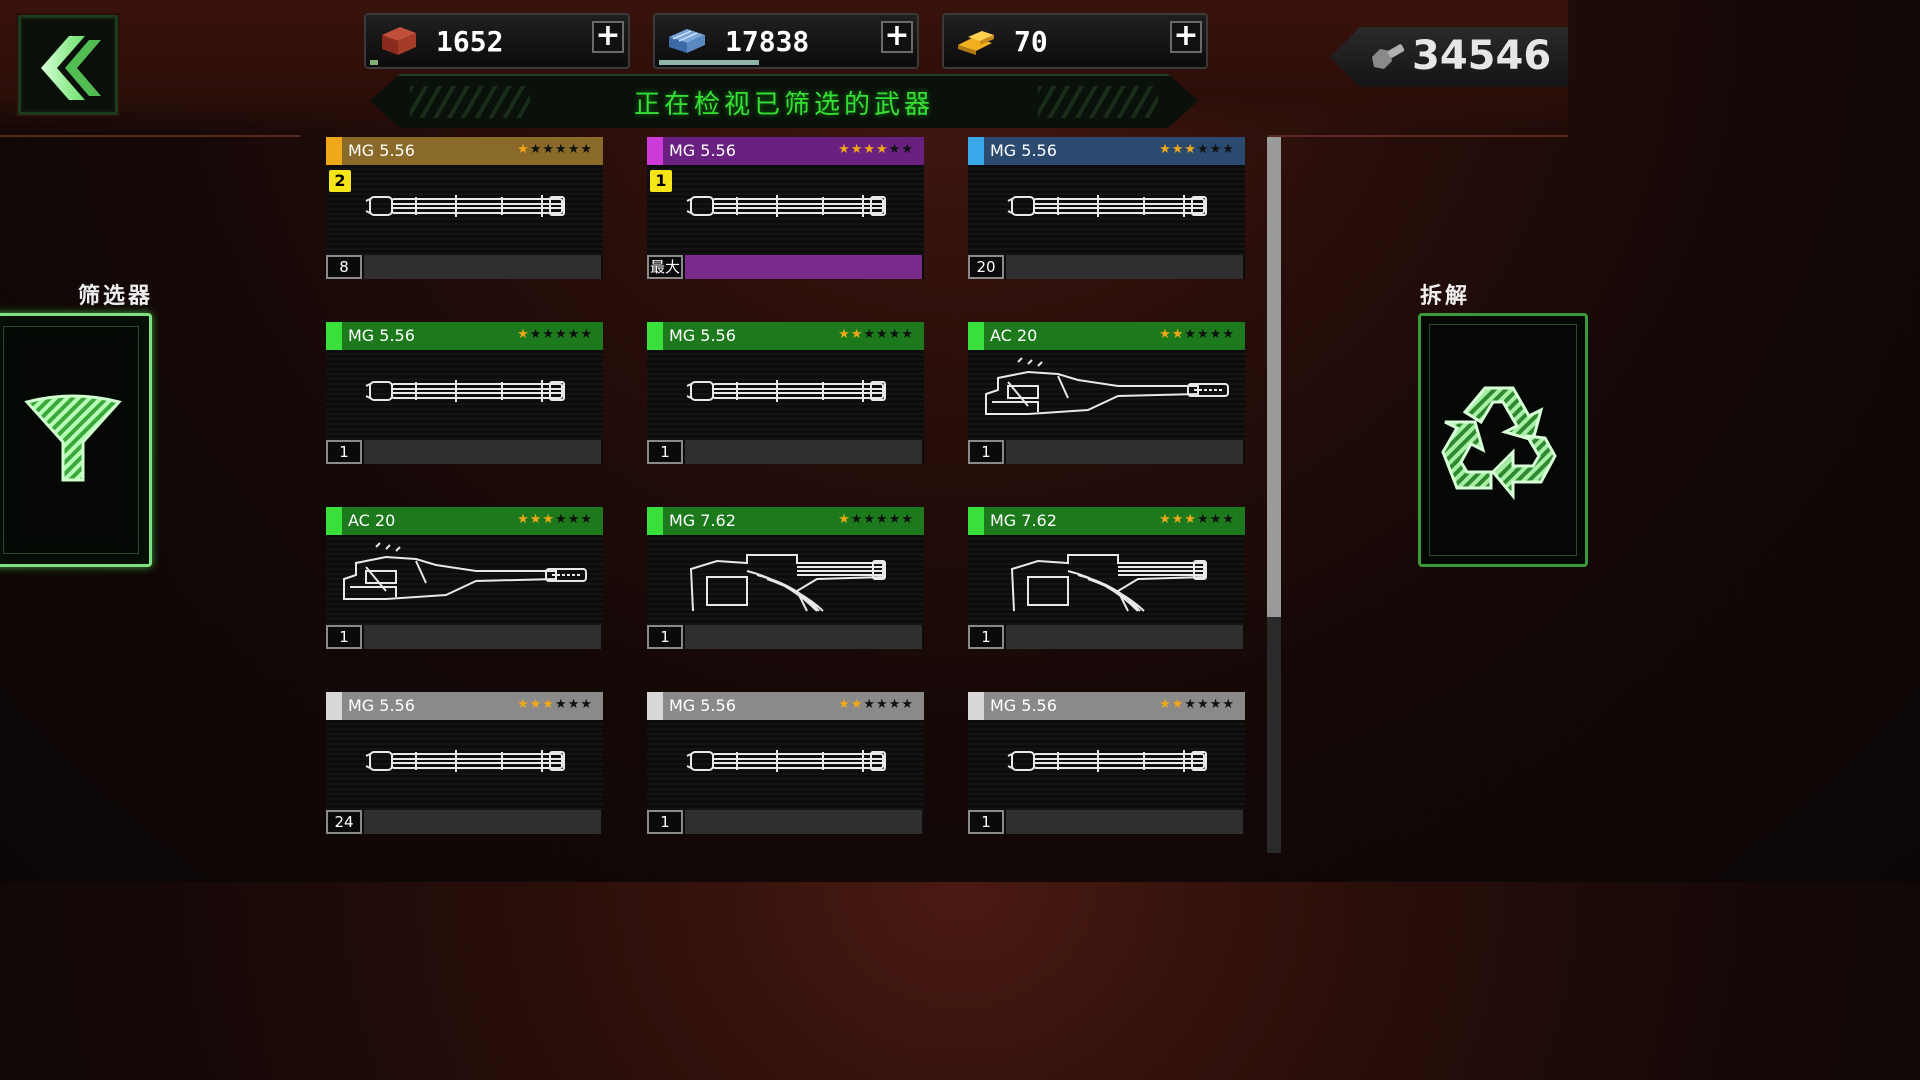 This screenshot has width=1920, height=1080. I want to click on filter-funnel-icon, so click(73, 438).